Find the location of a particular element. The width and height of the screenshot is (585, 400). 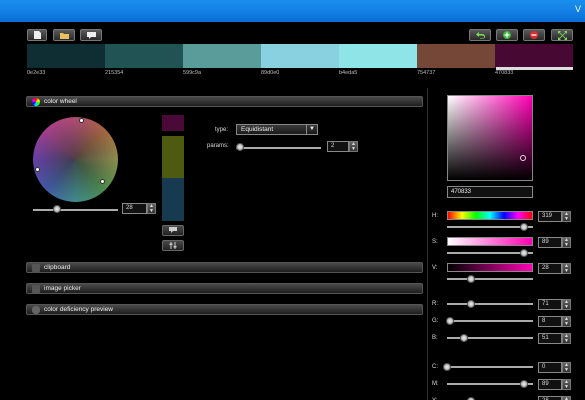

slider-label: H: is located at coordinates (435, 216).